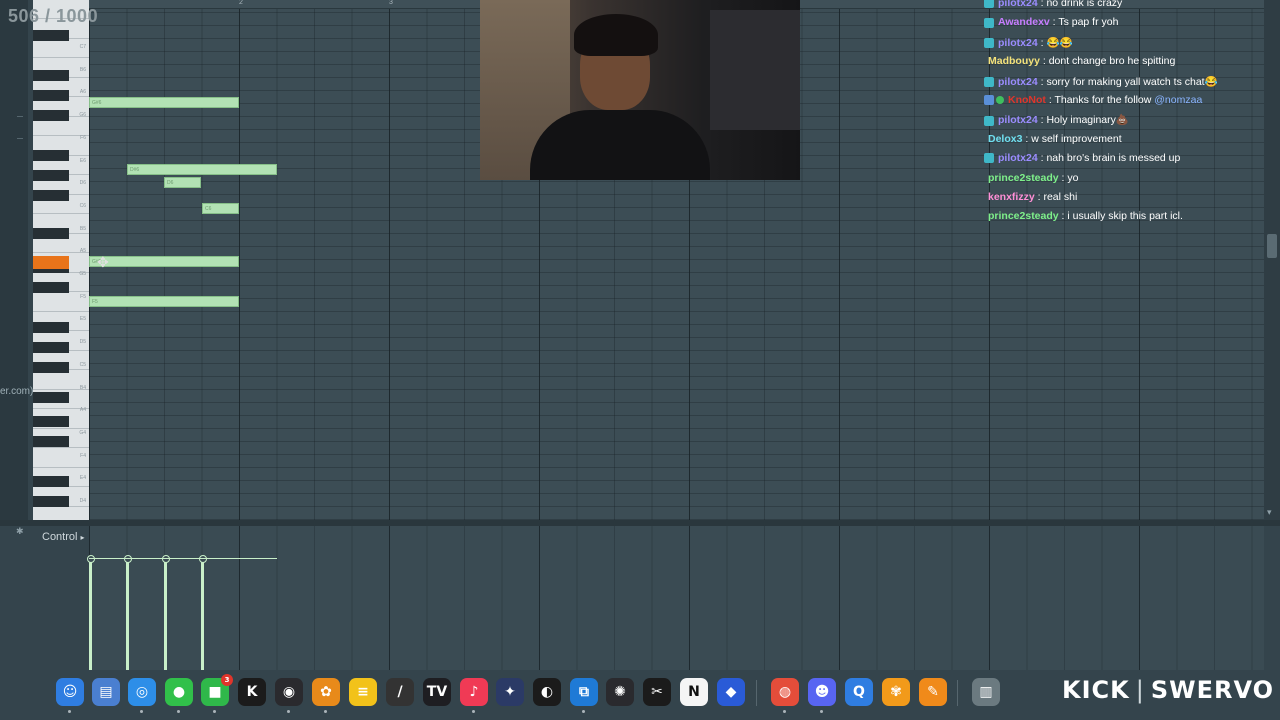 This screenshot has height=720, width=1280. Describe the element at coordinates (1059, 42) in the screenshot. I see `chat-text: 😂😂` at that location.